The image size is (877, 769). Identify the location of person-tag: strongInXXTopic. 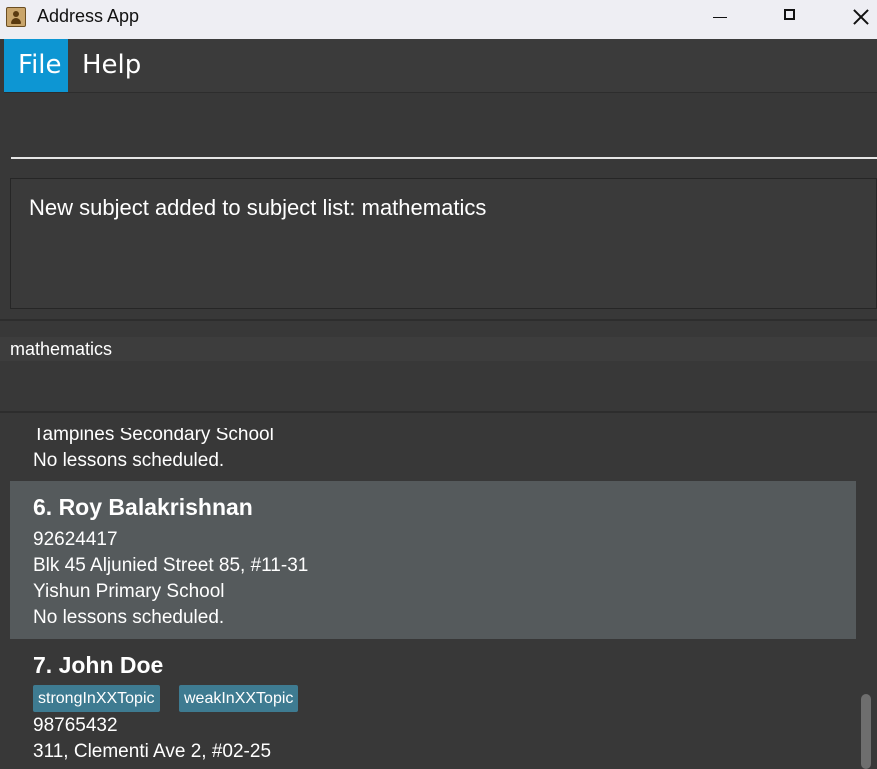
(96, 698).